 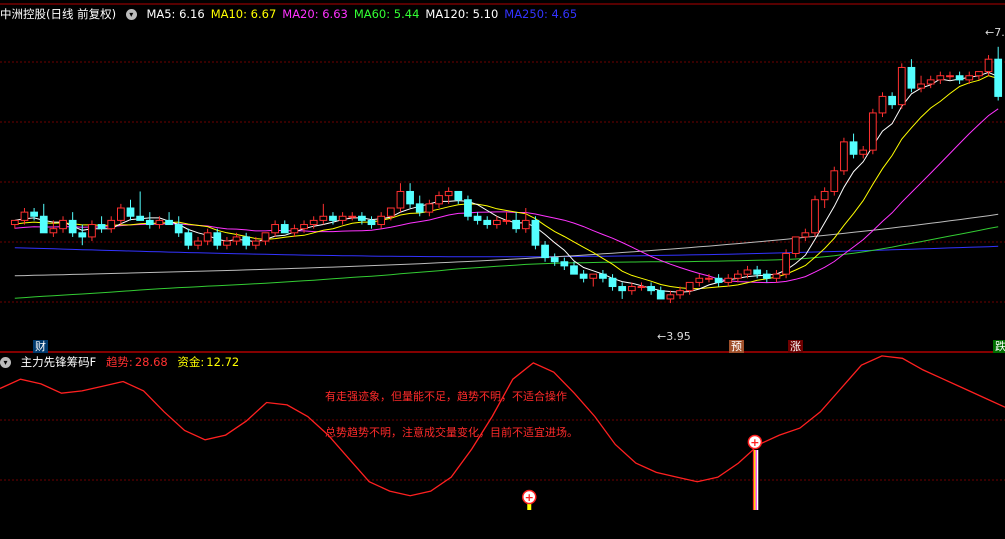 I want to click on stock-title: 中洲控股(日线 前复权), so click(x=58, y=14).